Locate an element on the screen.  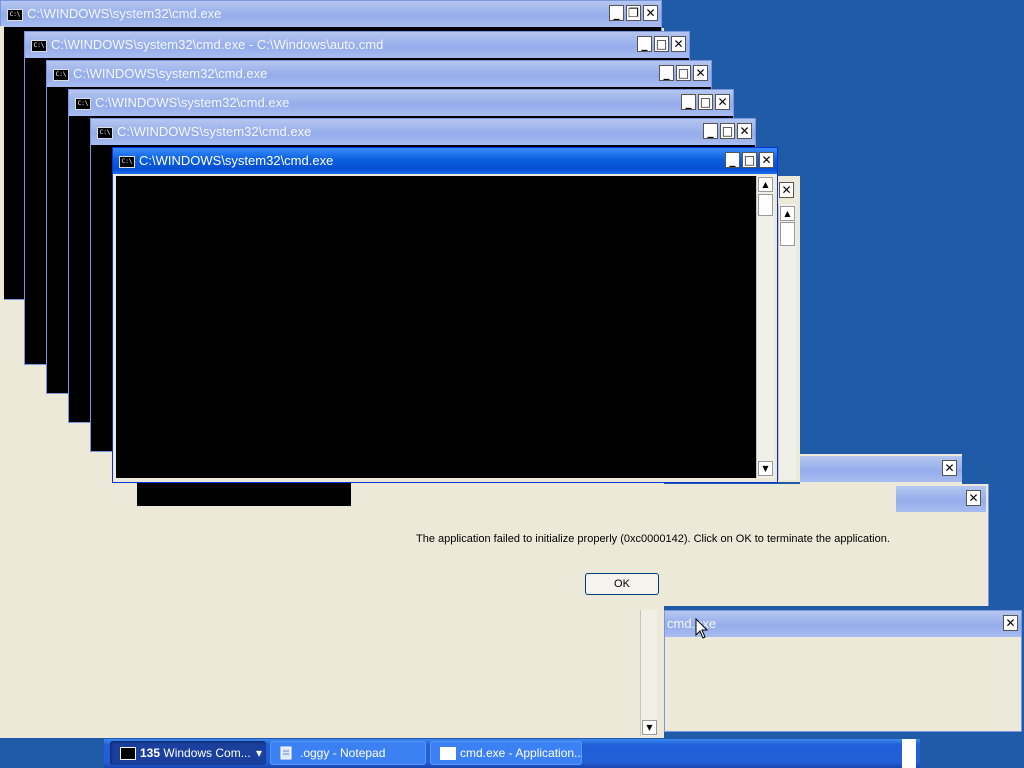
group-count: 135 is located at coordinates (150, 753).